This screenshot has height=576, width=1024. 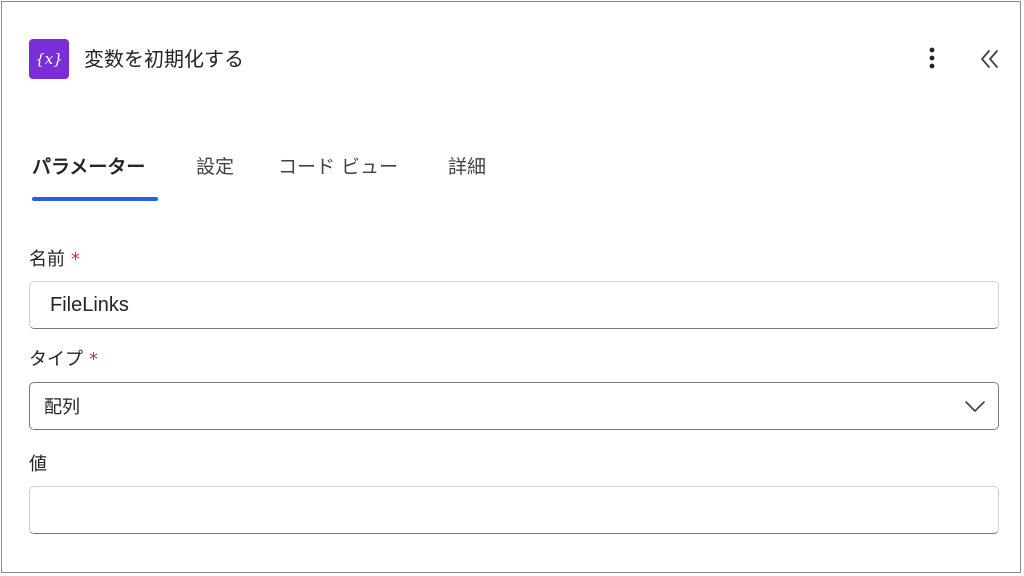 I want to click on type-label: タイプ *, so click(x=63, y=360).